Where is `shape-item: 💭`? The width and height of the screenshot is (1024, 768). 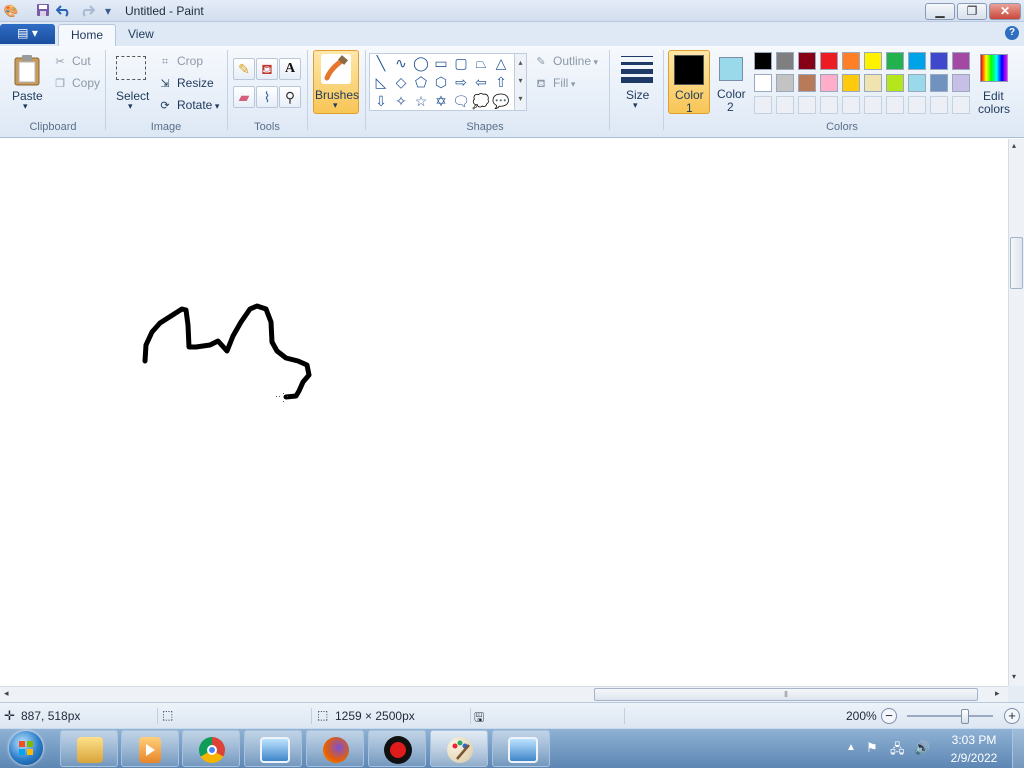 shape-item: 💭 is located at coordinates (481, 101).